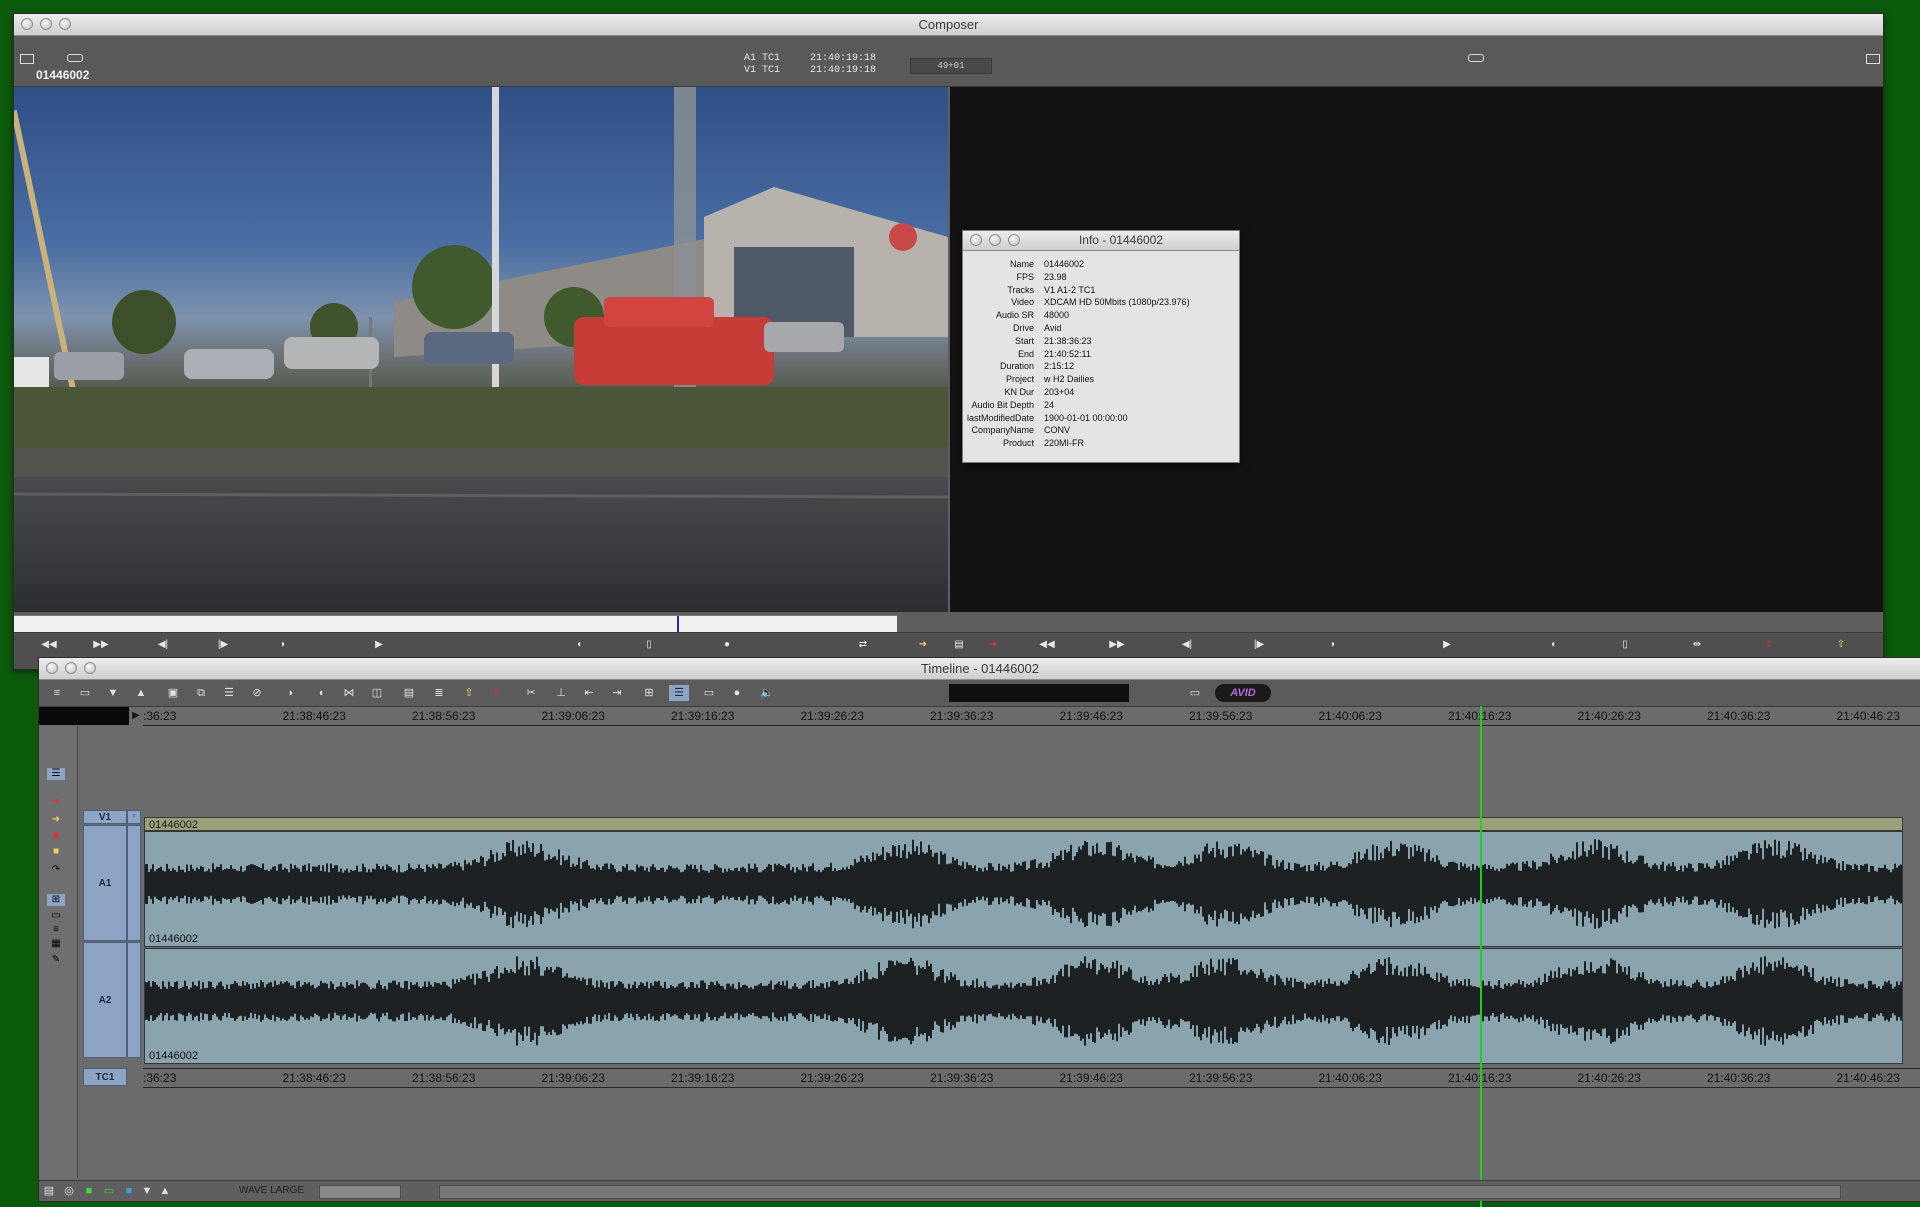  Describe the element at coordinates (948, 25) in the screenshot. I see `composer-titlebar: Composer` at that location.